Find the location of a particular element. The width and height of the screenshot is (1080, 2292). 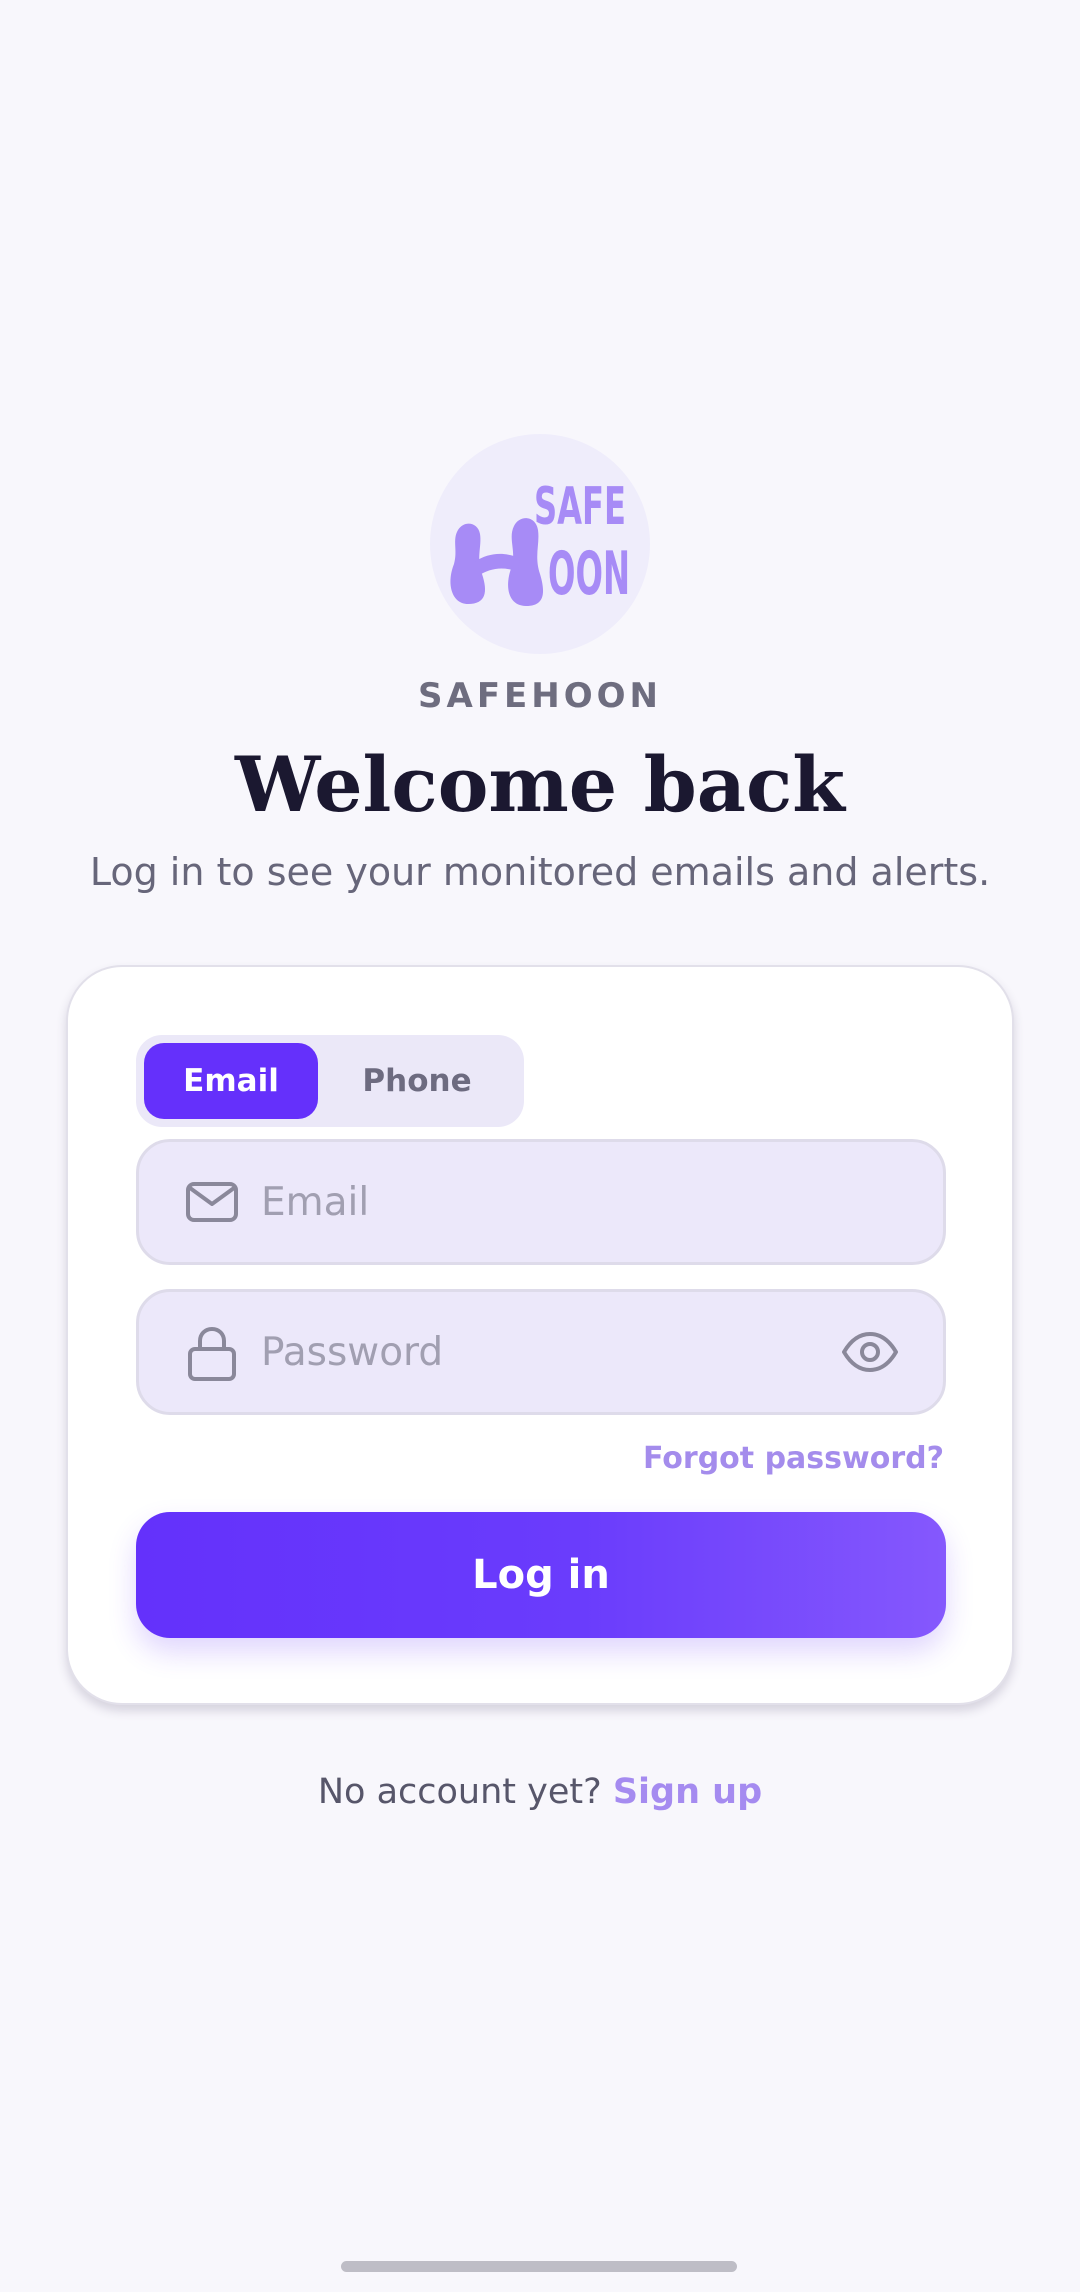

app-logo: SAFE OON is located at coordinates (540, 544).